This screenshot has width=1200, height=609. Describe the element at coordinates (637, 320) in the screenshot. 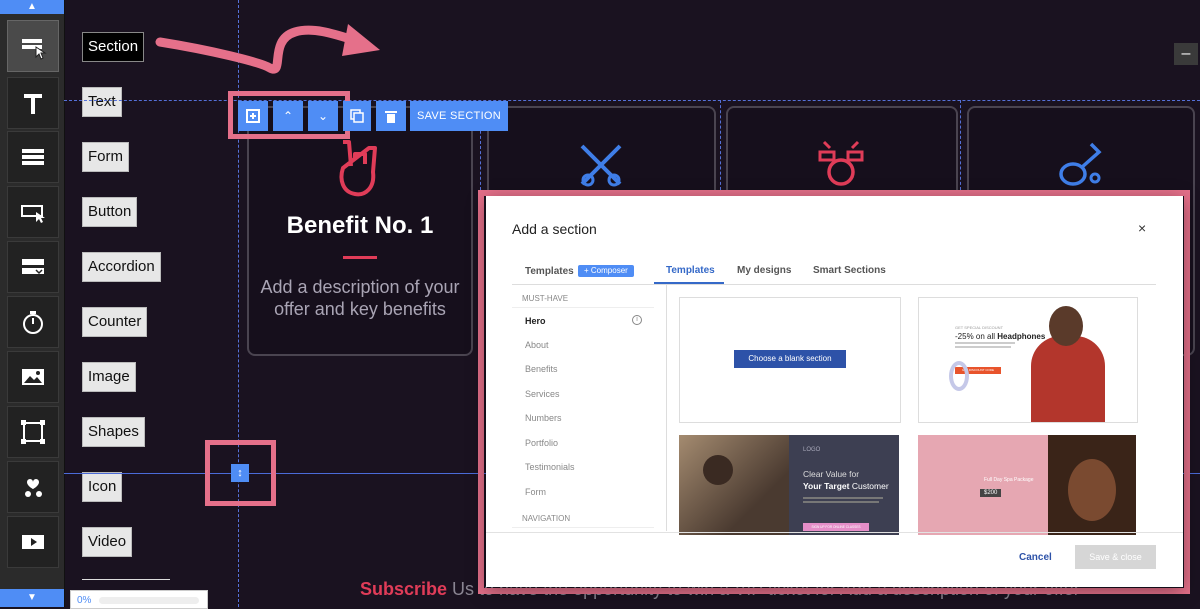

I see `info-icon: i` at that location.